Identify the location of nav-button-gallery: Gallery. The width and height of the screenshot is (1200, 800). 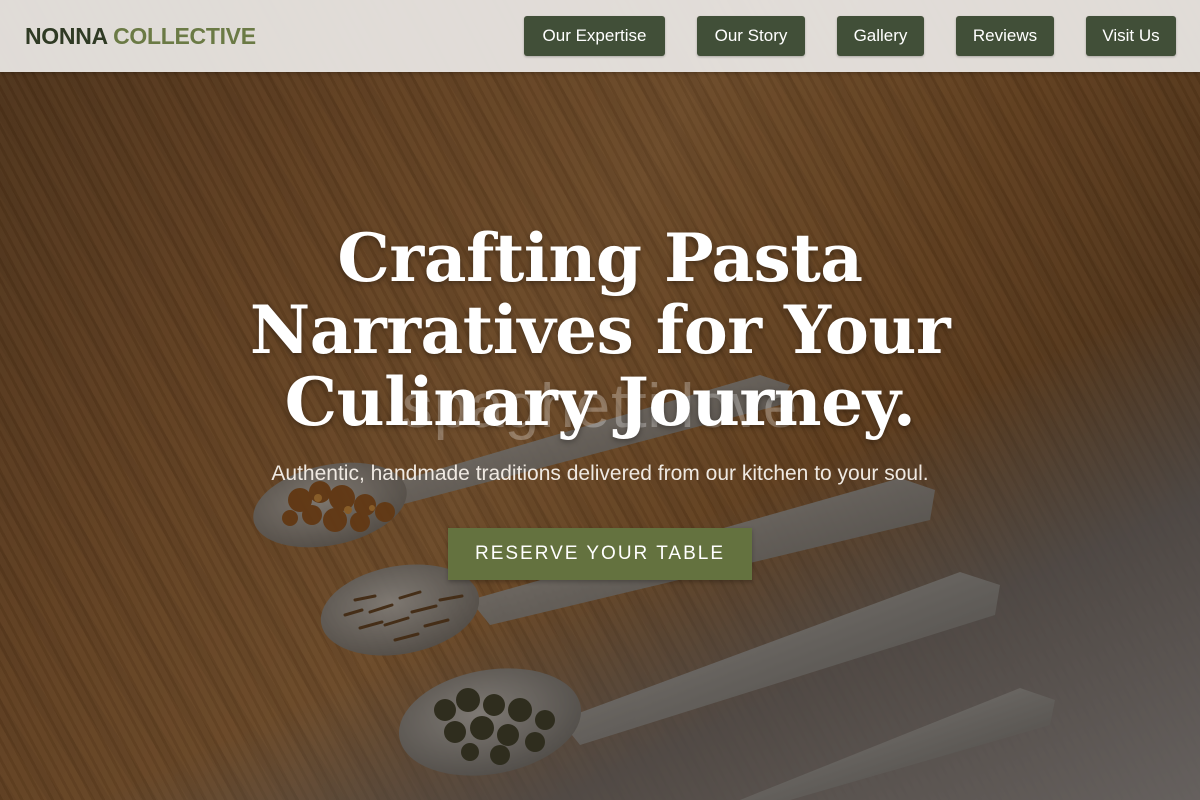
(880, 36).